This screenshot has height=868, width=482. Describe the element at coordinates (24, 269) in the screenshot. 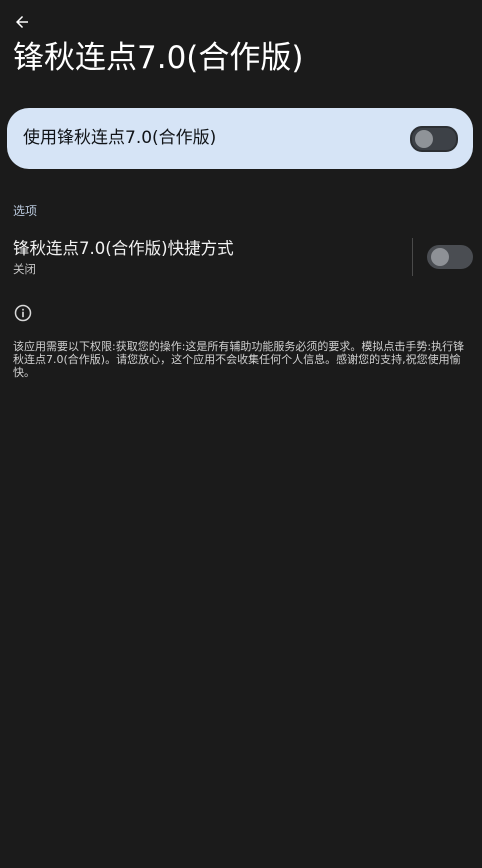

I see `shortcut-summary: 关闭` at that location.